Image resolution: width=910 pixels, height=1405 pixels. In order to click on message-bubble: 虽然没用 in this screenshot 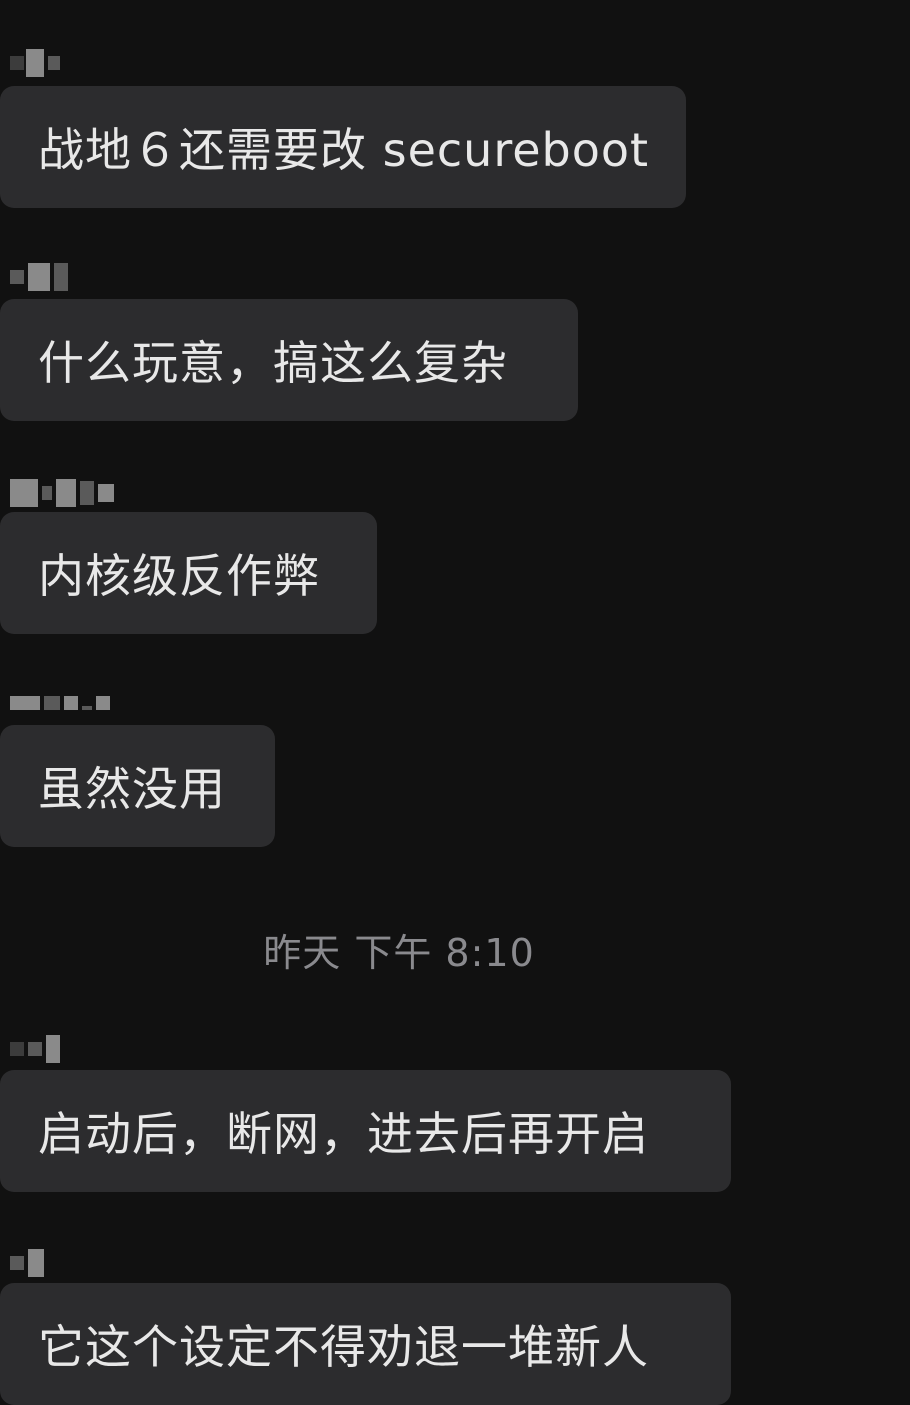, I will do `click(137, 786)`.